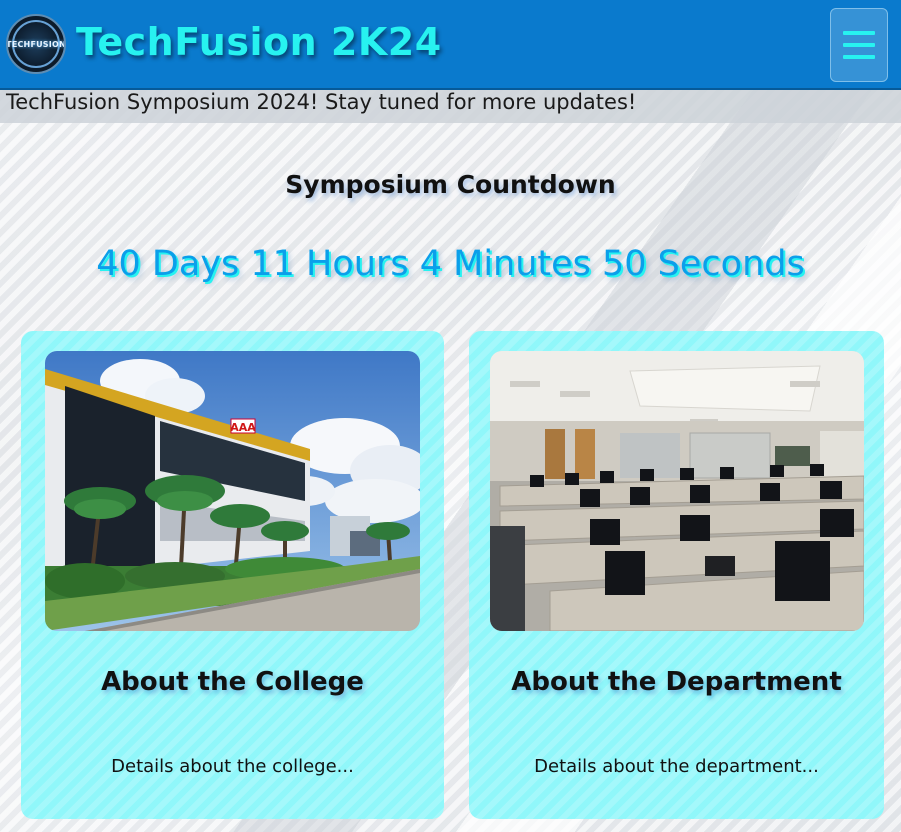 Image resolution: width=901 pixels, height=832 pixels. Describe the element at coordinates (232, 491) in the screenshot. I see `college-building-image: AAA` at that location.